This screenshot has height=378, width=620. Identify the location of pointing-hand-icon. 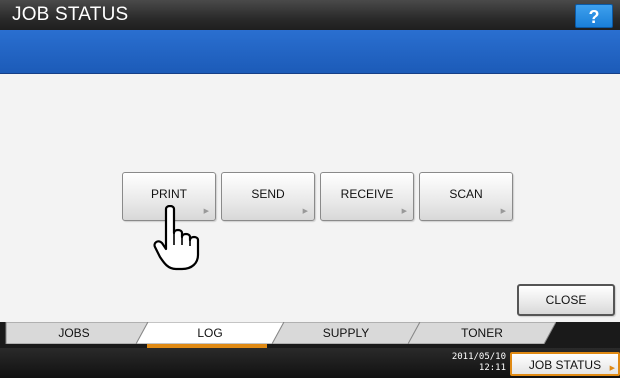
(176, 238).